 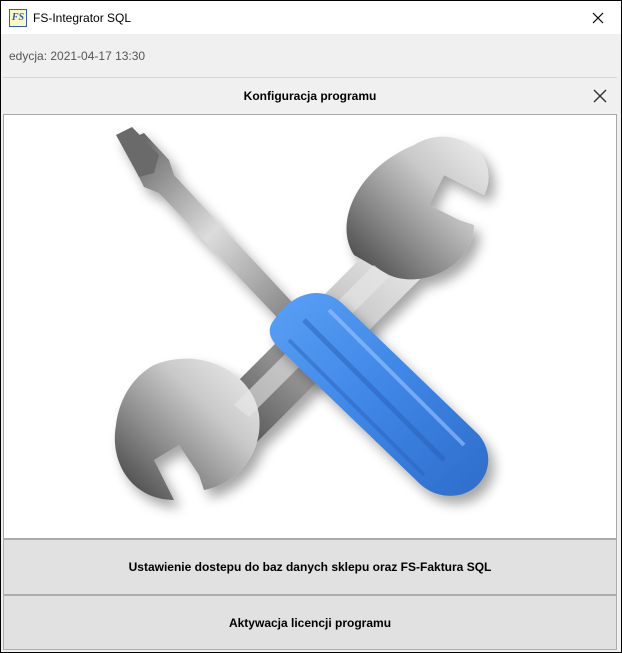 I want to click on panel-close-button, so click(x=600, y=96).